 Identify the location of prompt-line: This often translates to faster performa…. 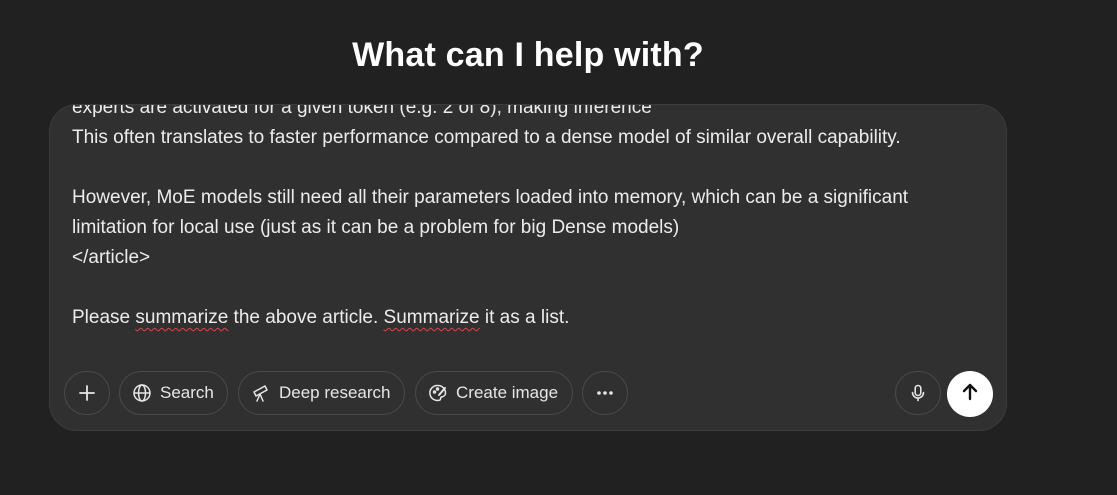
(486, 137).